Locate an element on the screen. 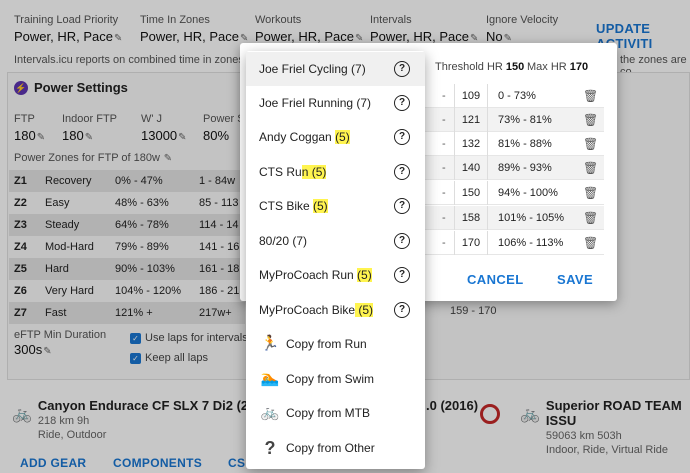 The height and width of the screenshot is (473, 690). zone-high-input: 132 is located at coordinates (471, 144).